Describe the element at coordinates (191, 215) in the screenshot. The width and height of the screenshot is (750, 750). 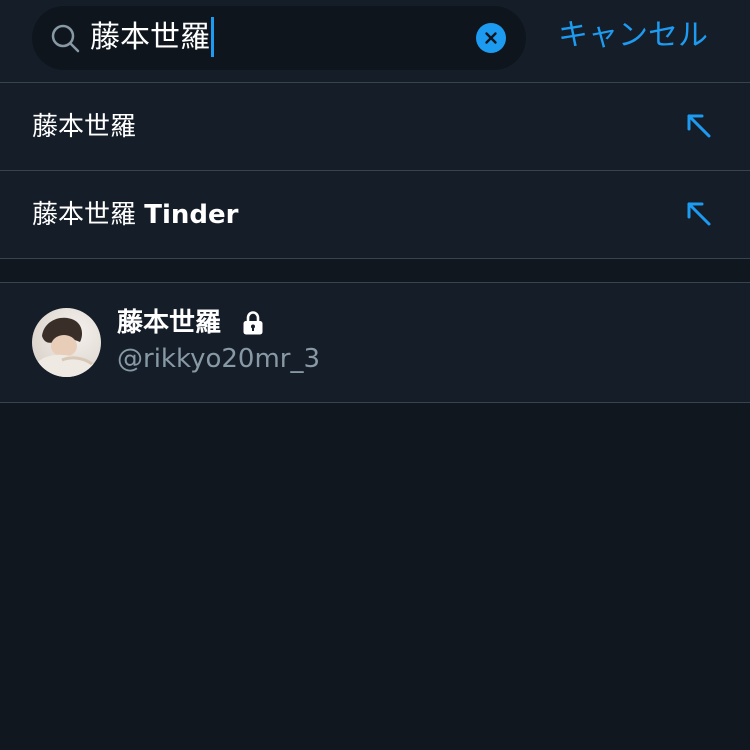
I see `suggestion-bold-text: Tinder` at that location.